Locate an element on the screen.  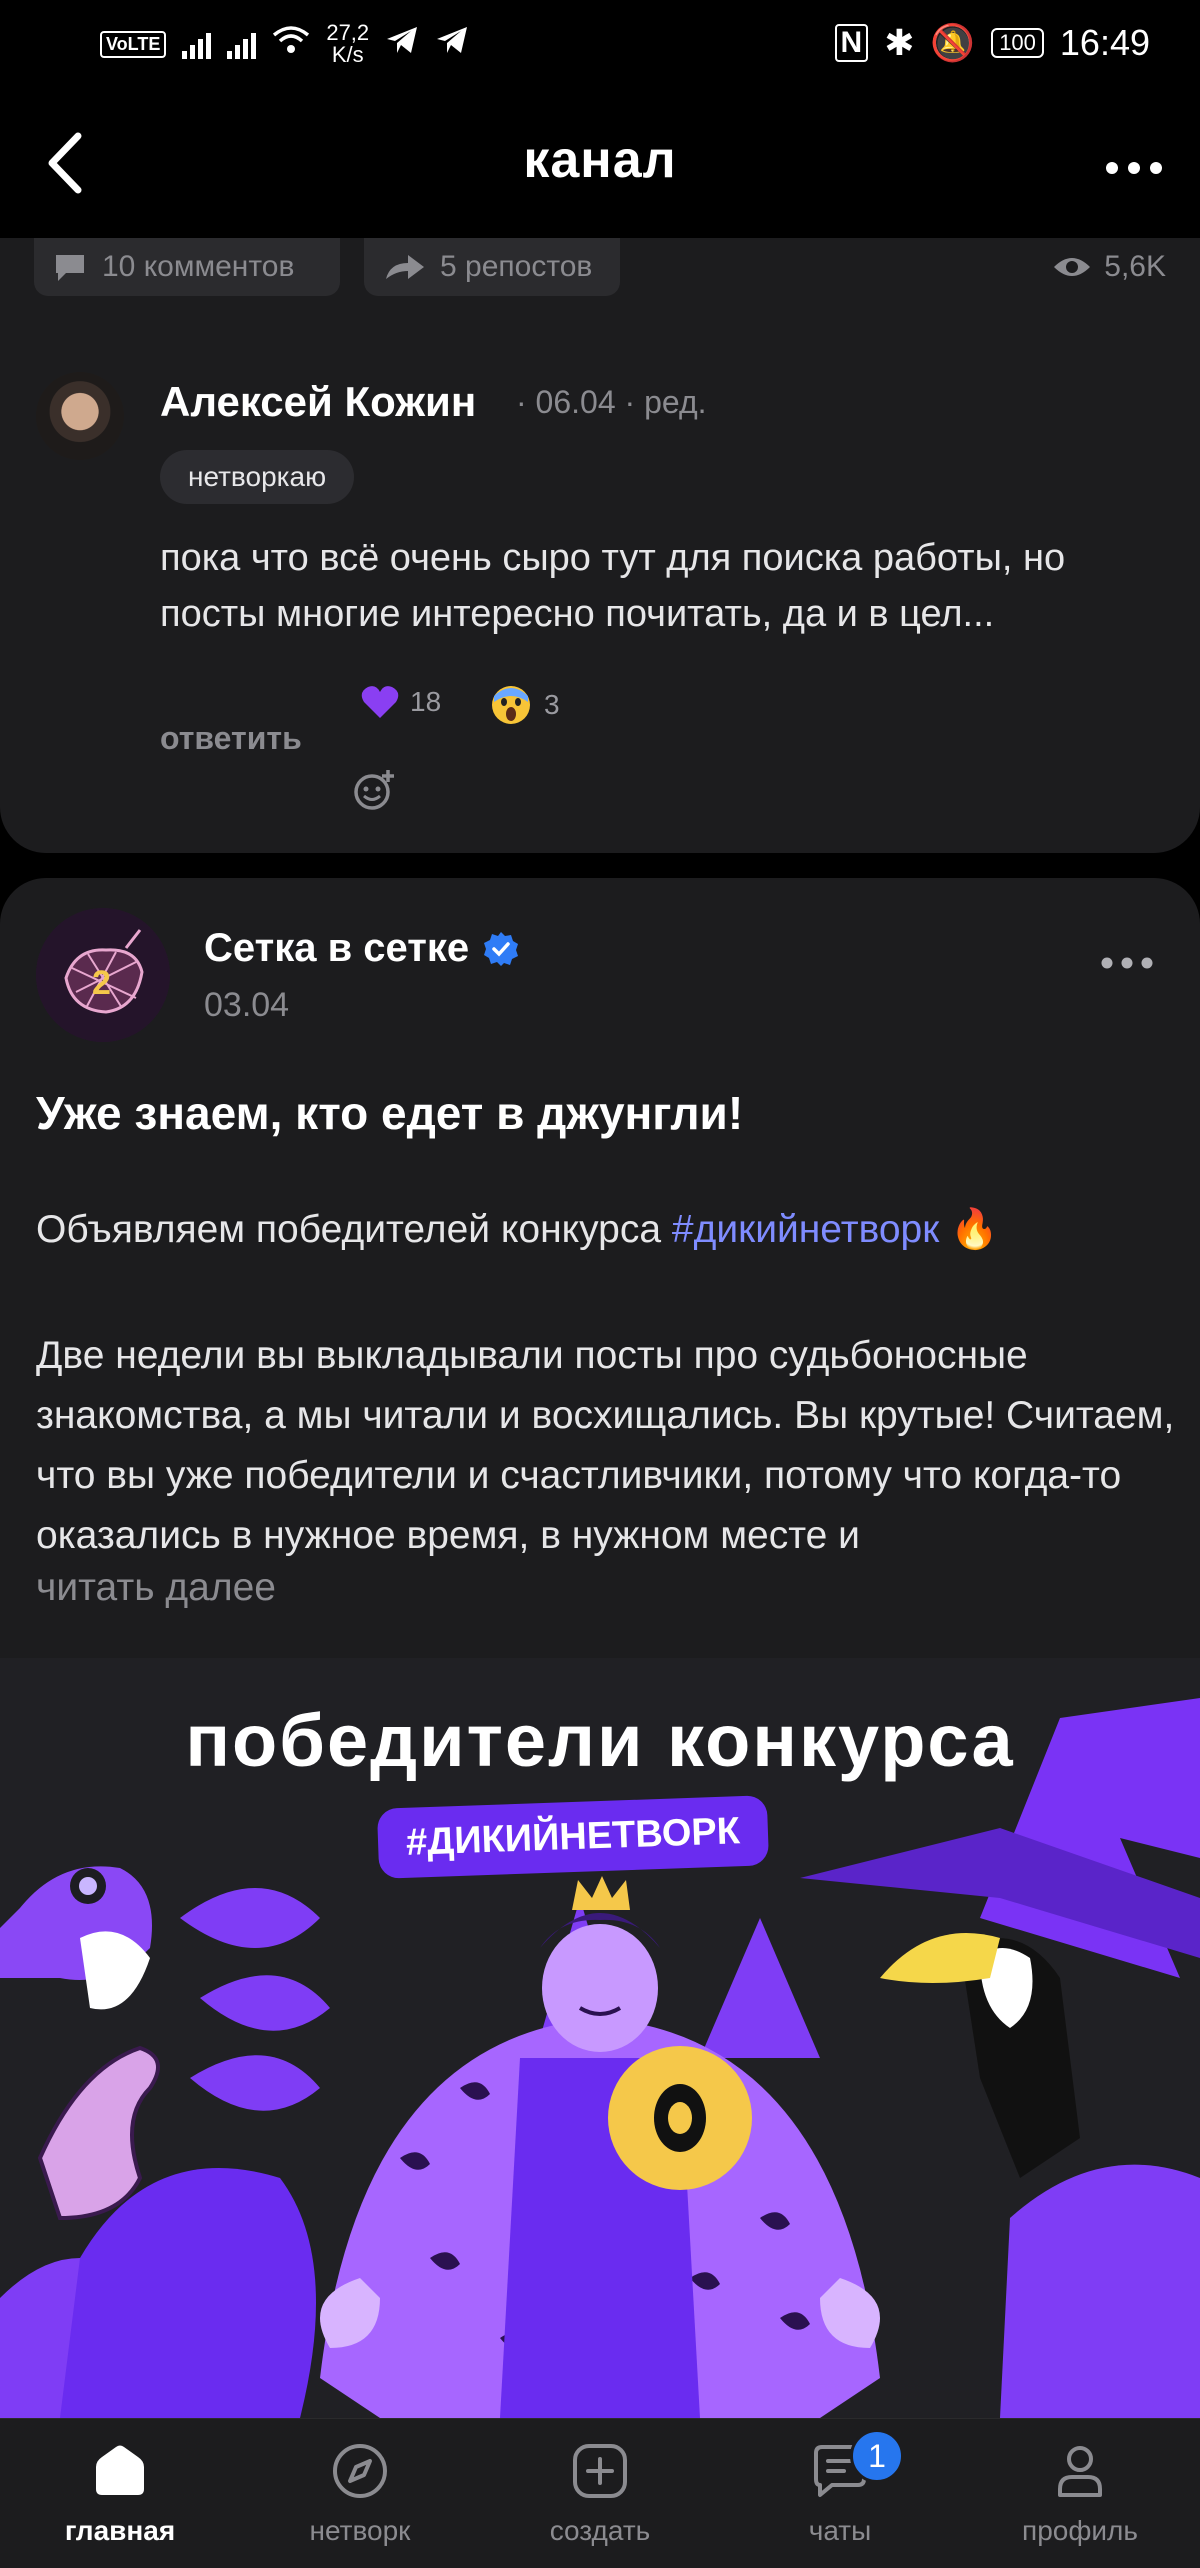
channel-avatar: 2 is located at coordinates (103, 975).